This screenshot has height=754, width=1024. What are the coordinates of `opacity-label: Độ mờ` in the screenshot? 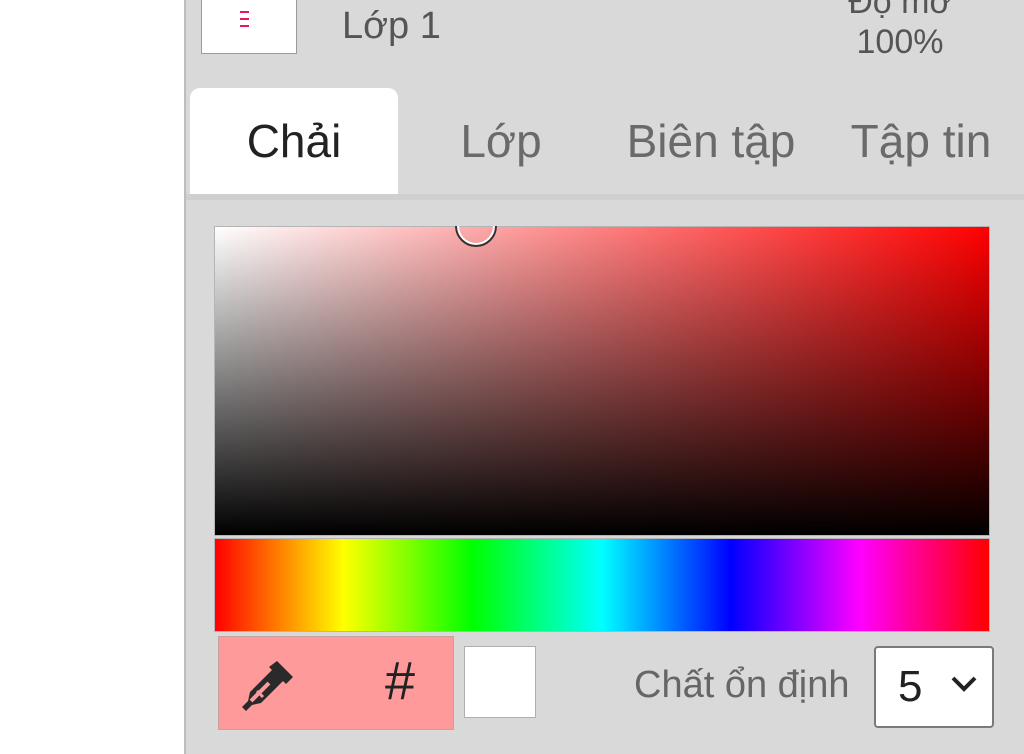 It's located at (900, 10).